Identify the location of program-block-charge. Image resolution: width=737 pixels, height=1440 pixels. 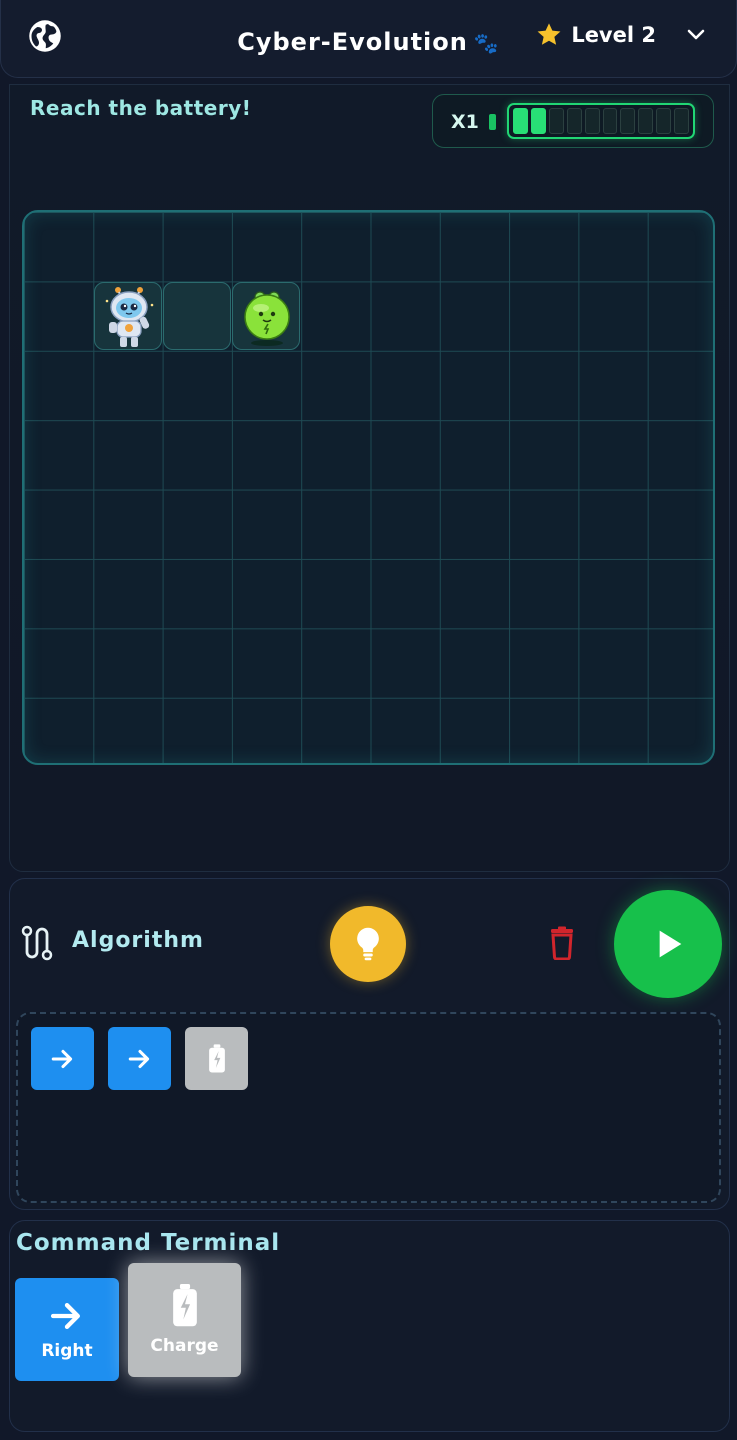
(216, 1058).